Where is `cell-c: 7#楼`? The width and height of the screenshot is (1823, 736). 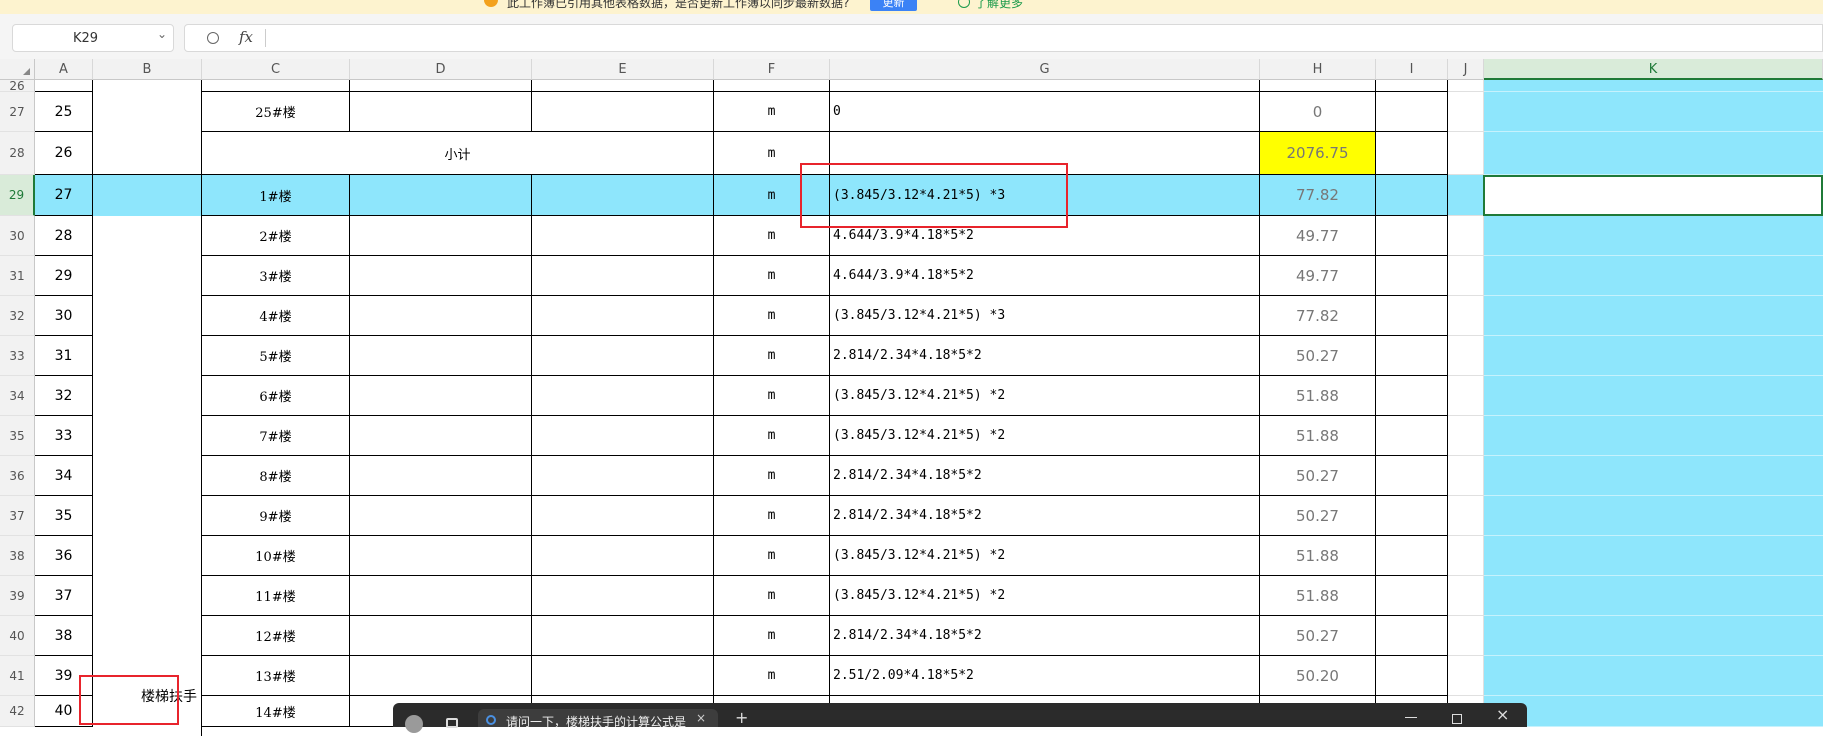 cell-c: 7#楼 is located at coordinates (276, 436).